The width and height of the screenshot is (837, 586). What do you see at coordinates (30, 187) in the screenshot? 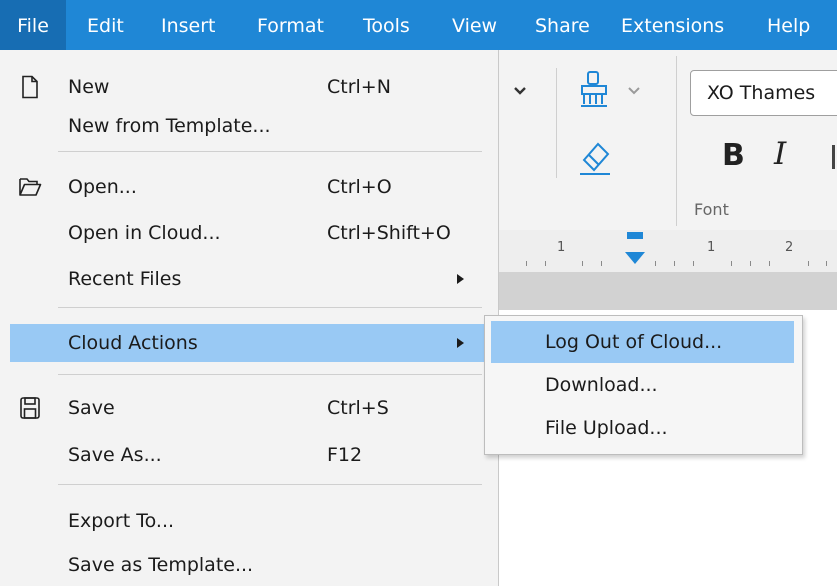
I see `folder-open-icon` at bounding box center [30, 187].